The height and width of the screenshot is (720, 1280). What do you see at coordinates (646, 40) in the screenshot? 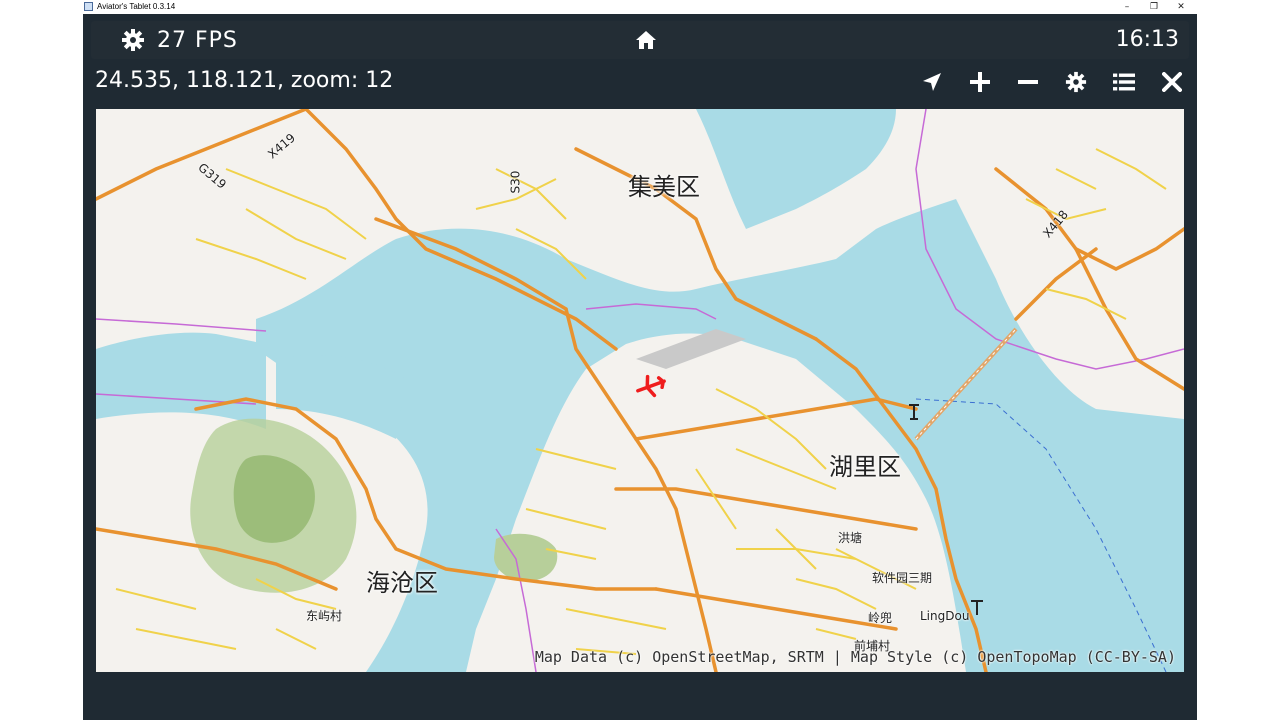
I see `home-icon` at bounding box center [646, 40].